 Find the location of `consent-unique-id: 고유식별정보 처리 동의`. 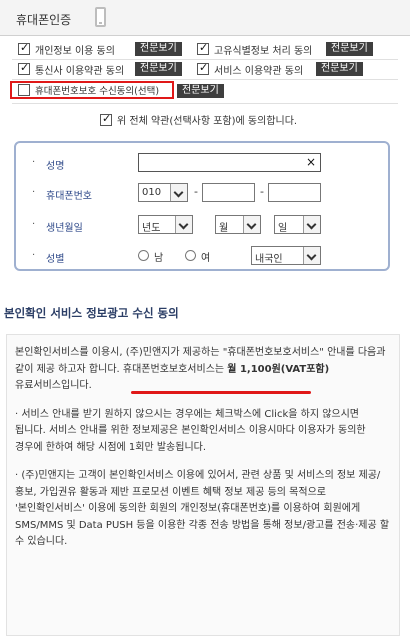

consent-unique-id: 고유식별정보 처리 동의 is located at coordinates (254, 49).